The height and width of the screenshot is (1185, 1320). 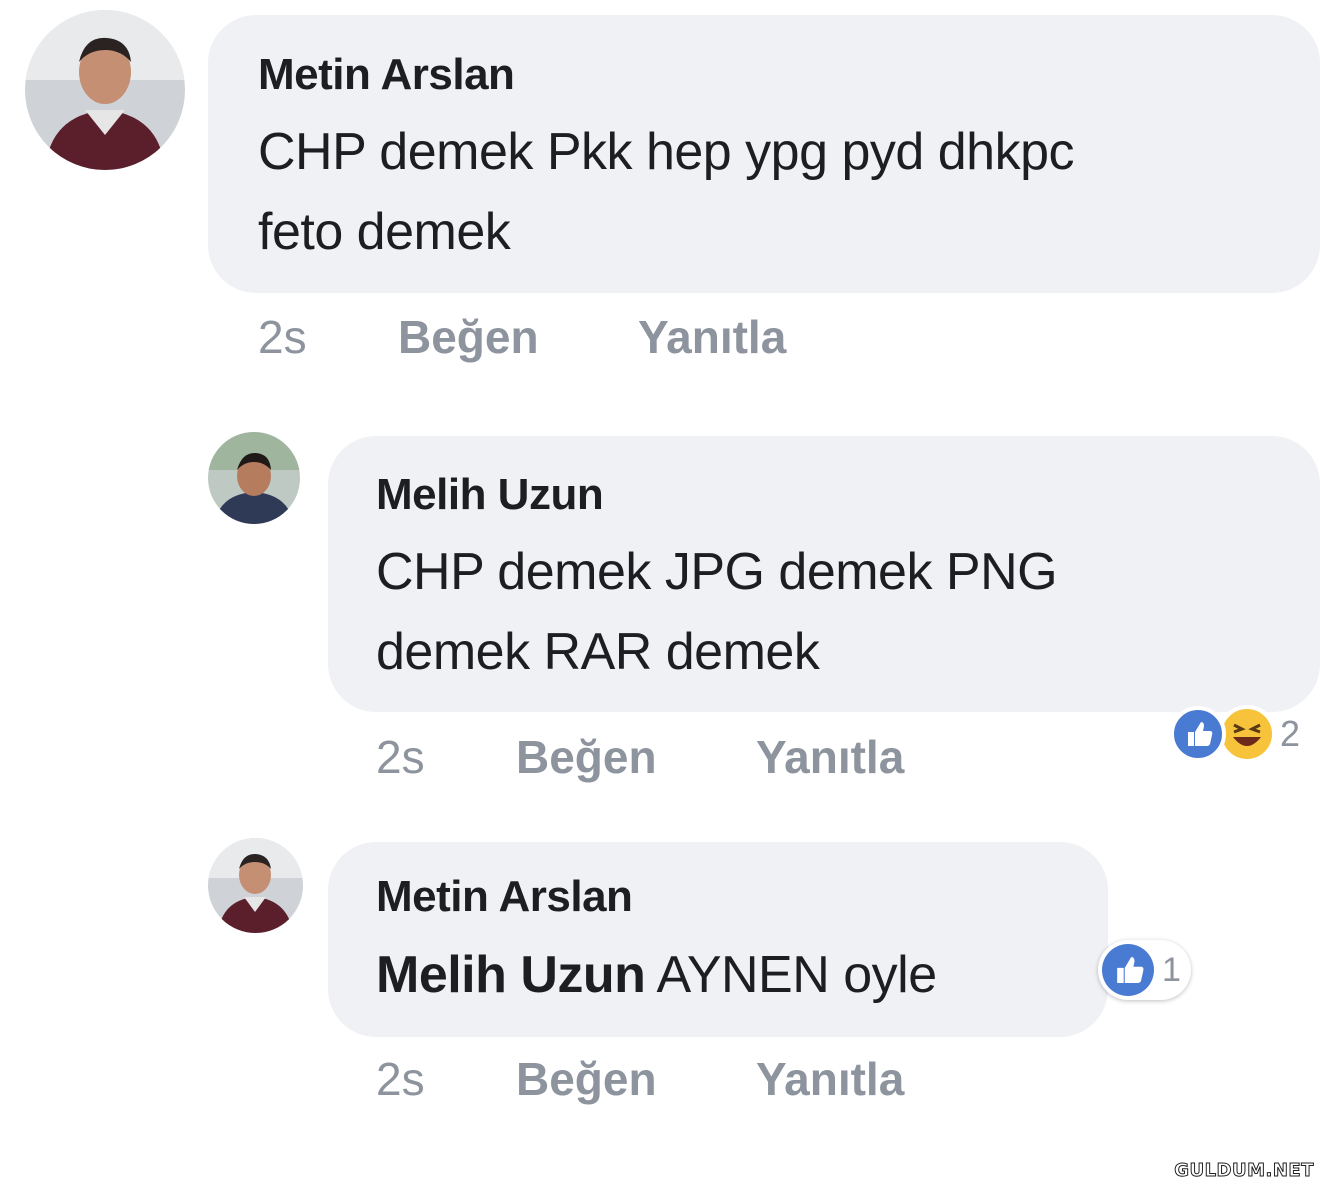 I want to click on haha-icon, so click(x=1247, y=734).